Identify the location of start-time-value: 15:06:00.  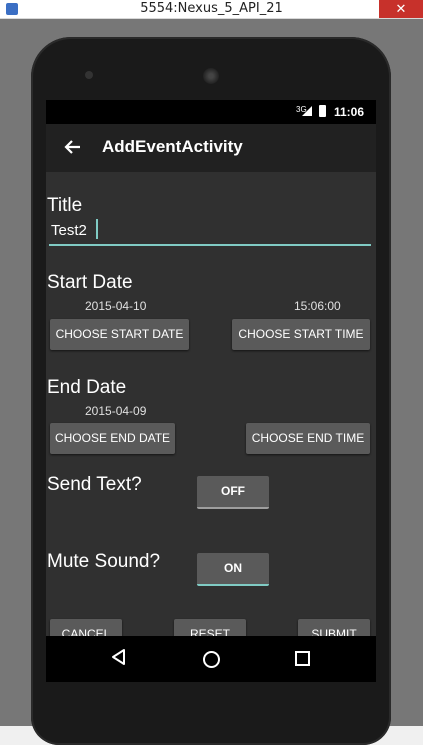
(317, 306).